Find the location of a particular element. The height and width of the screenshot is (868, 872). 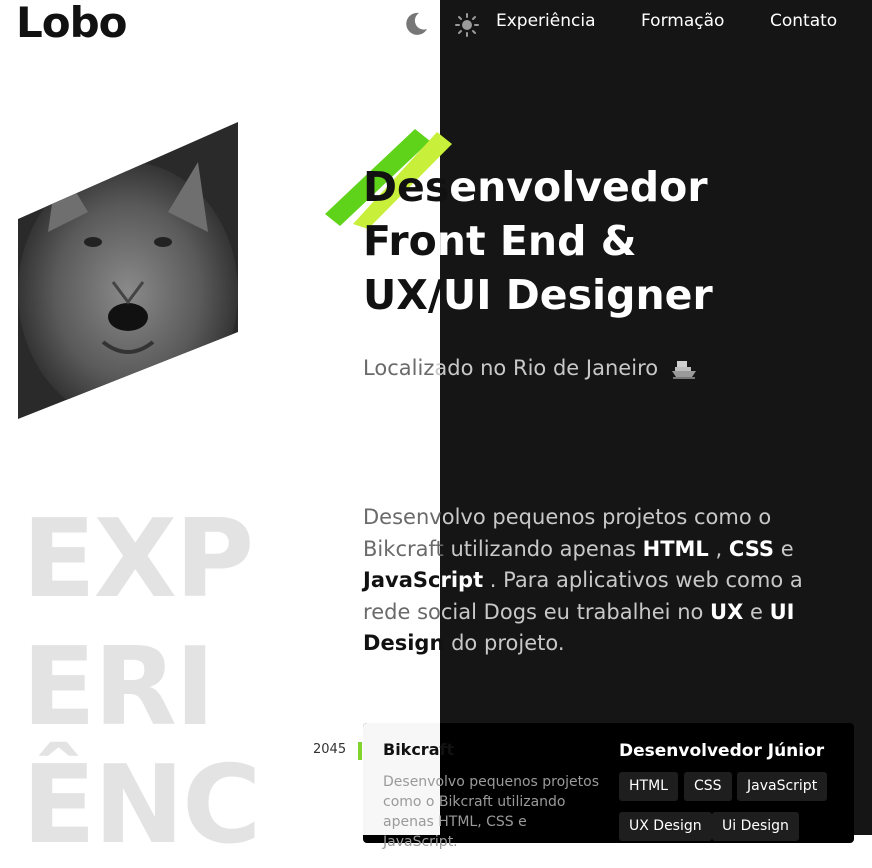

experience-year: 2045 is located at coordinates (330, 749).